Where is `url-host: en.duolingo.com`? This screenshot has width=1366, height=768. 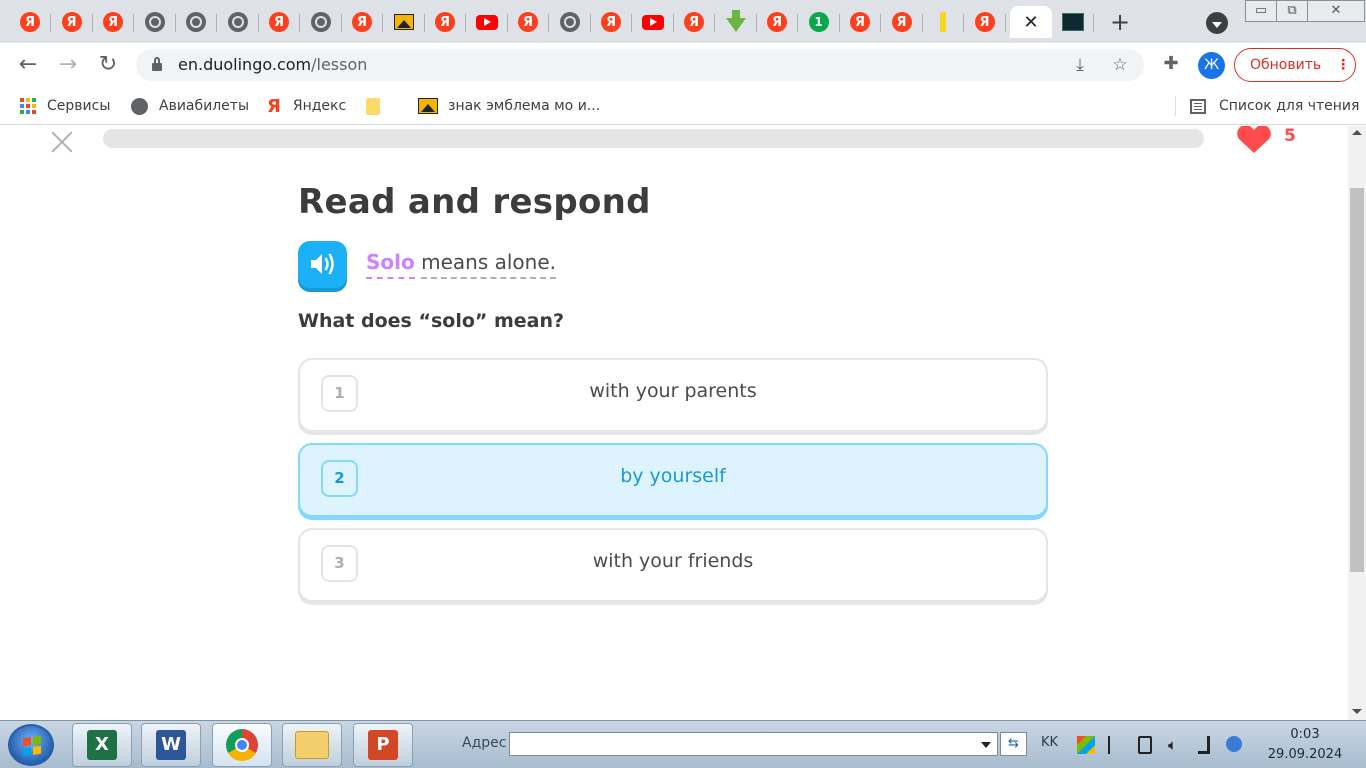 url-host: en.duolingo.com is located at coordinates (245, 64).